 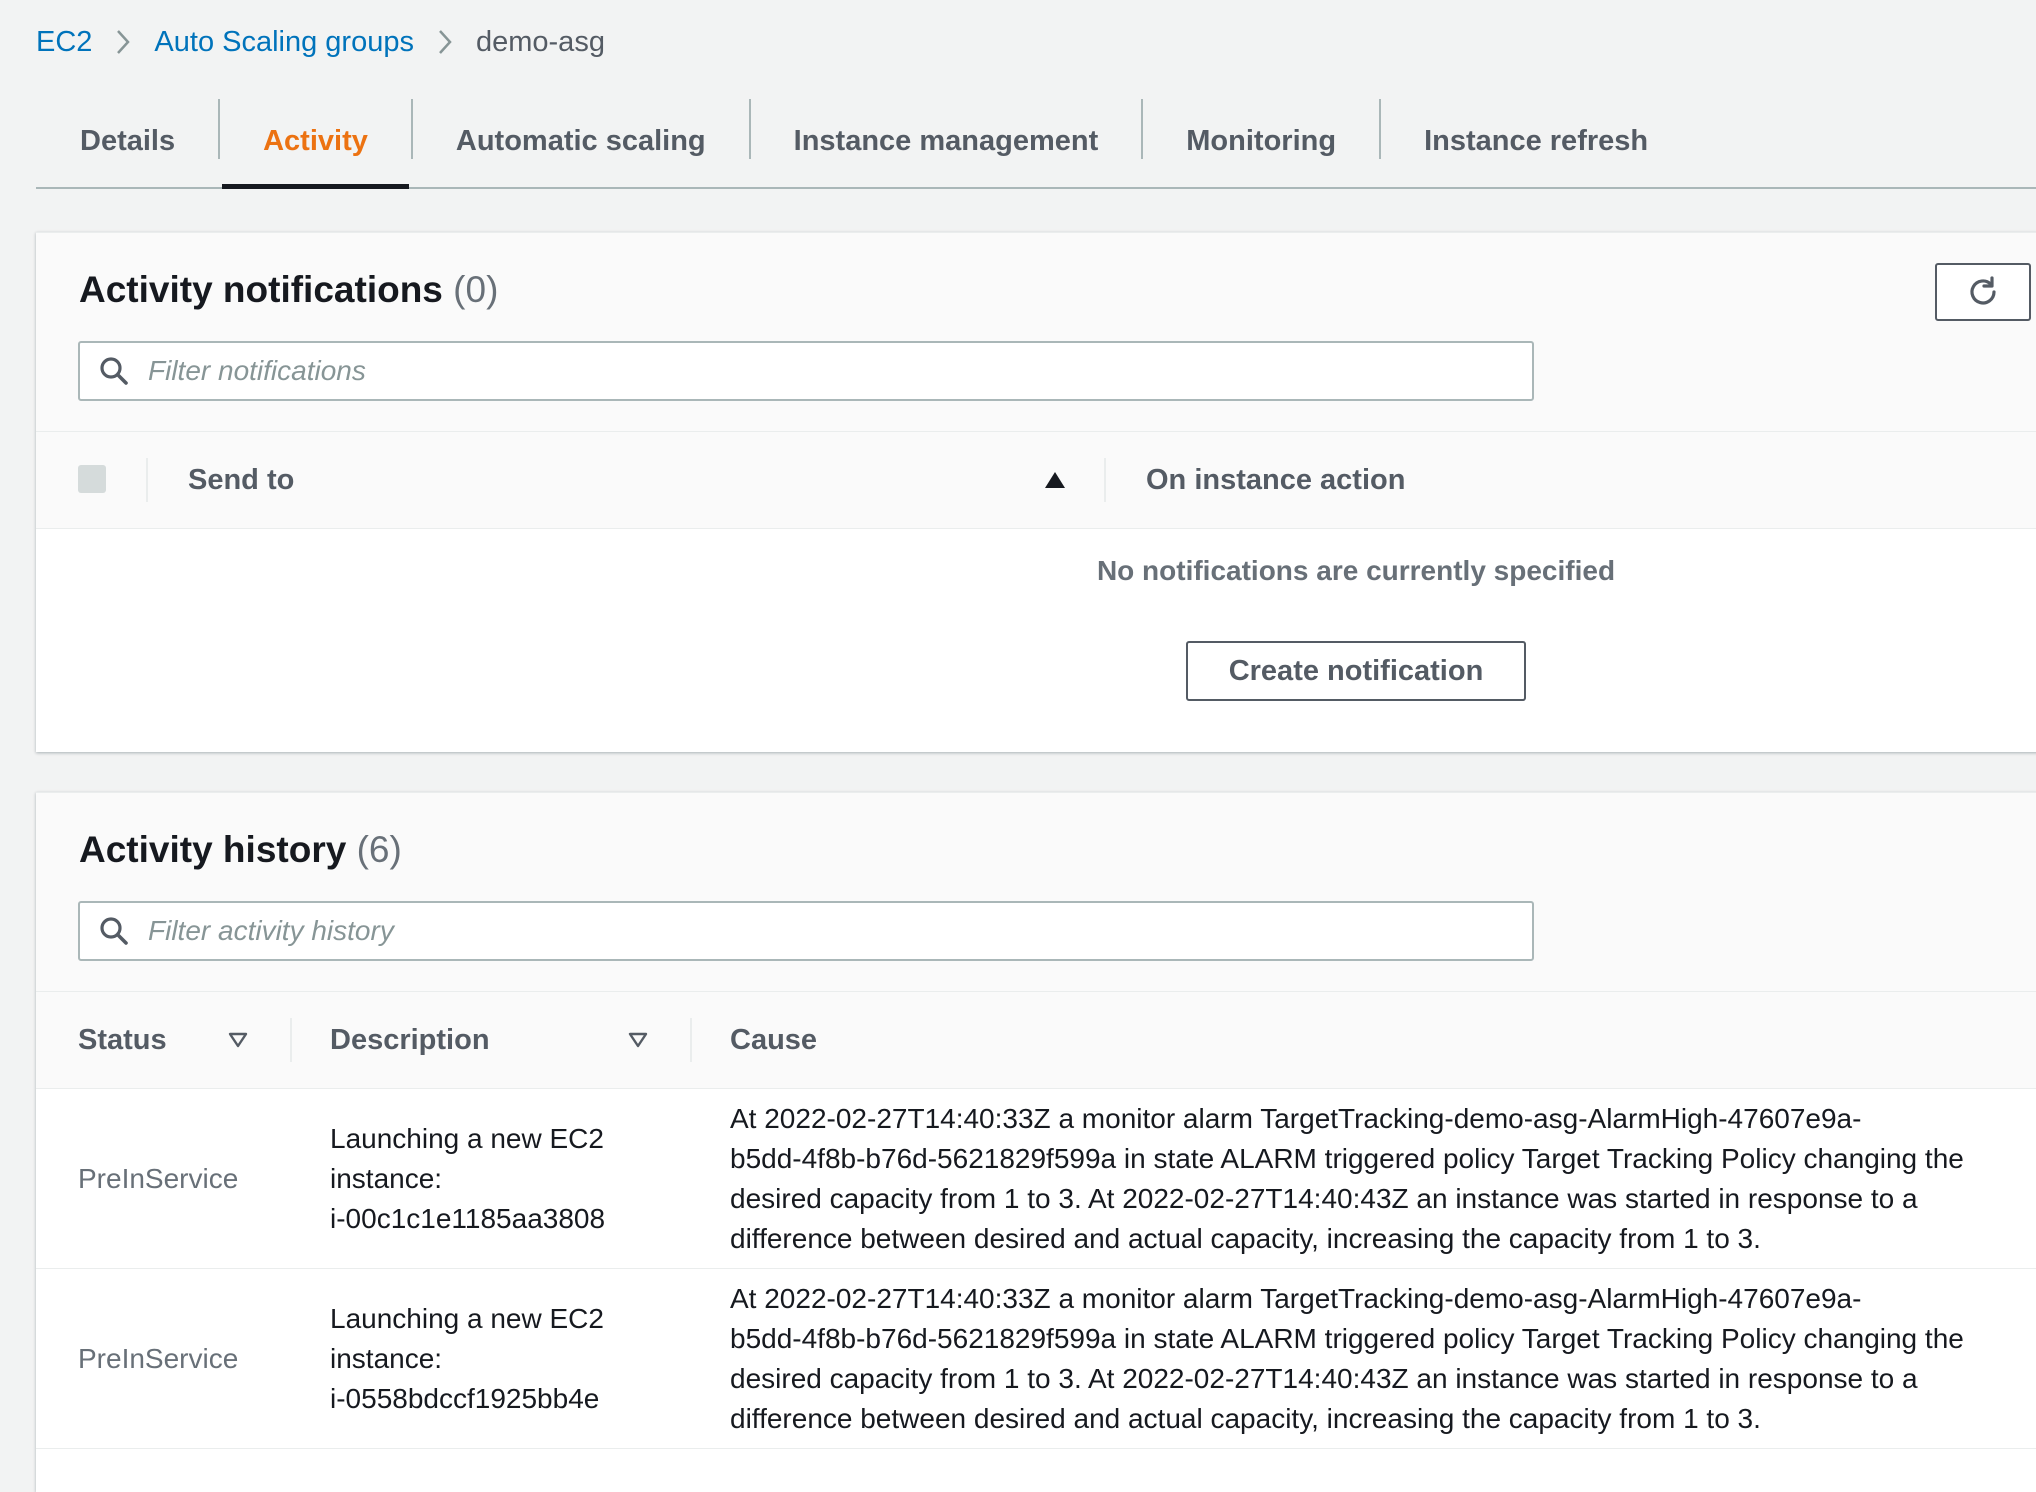 I want to click on filter-activity-history-input, so click(x=798, y=931).